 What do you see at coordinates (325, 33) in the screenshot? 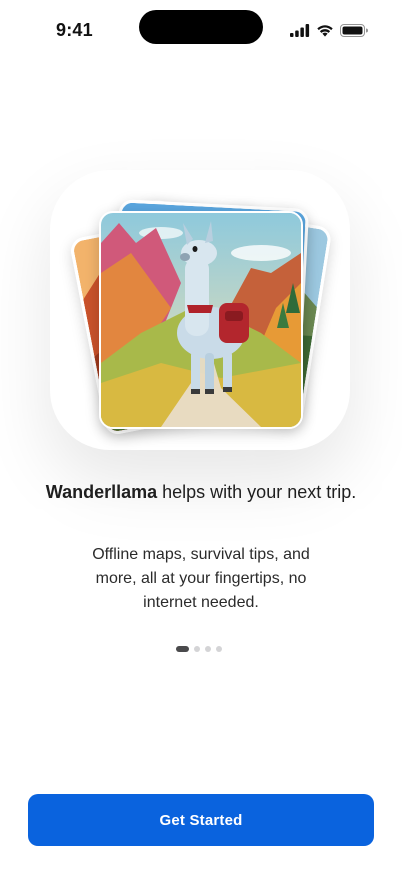
I see `wifi-icon` at bounding box center [325, 33].